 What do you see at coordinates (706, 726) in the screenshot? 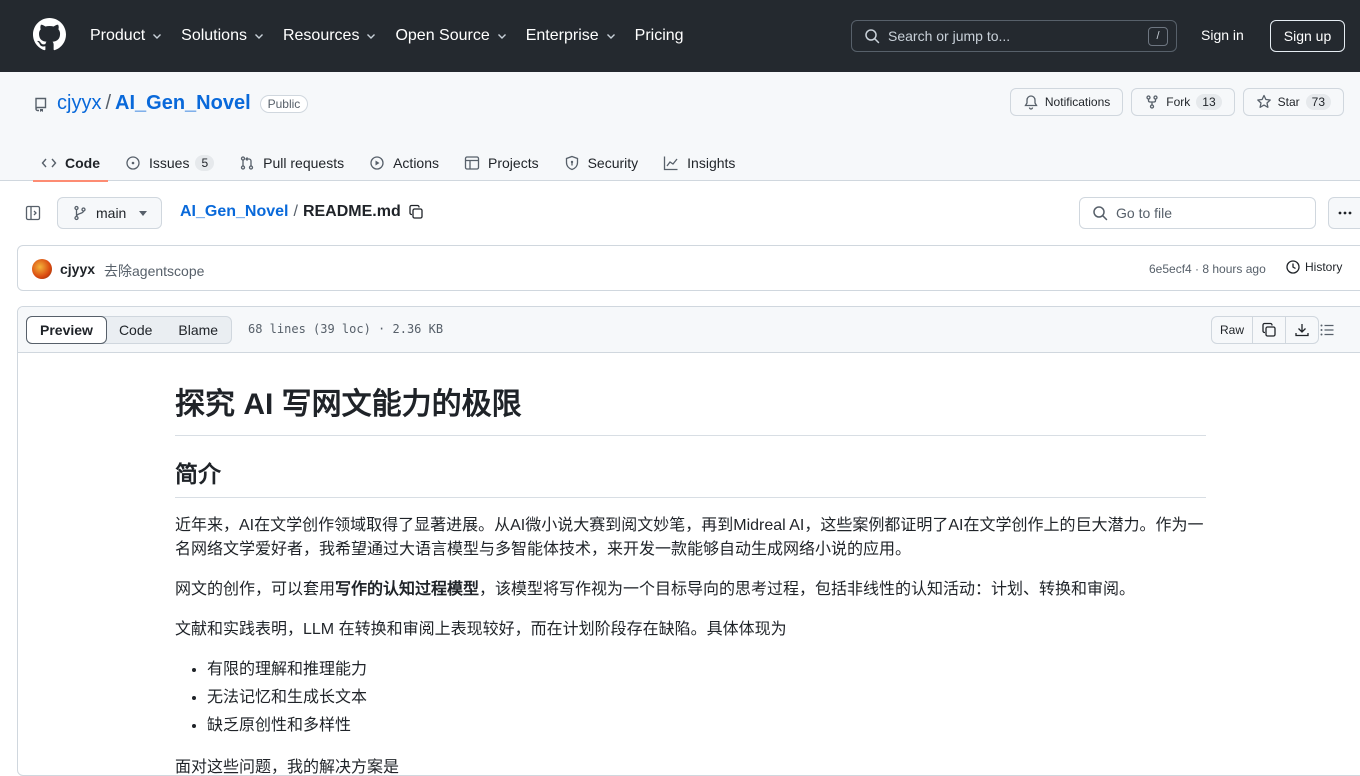
I see `list-item: 缺乏原创性和多样性` at bounding box center [706, 726].